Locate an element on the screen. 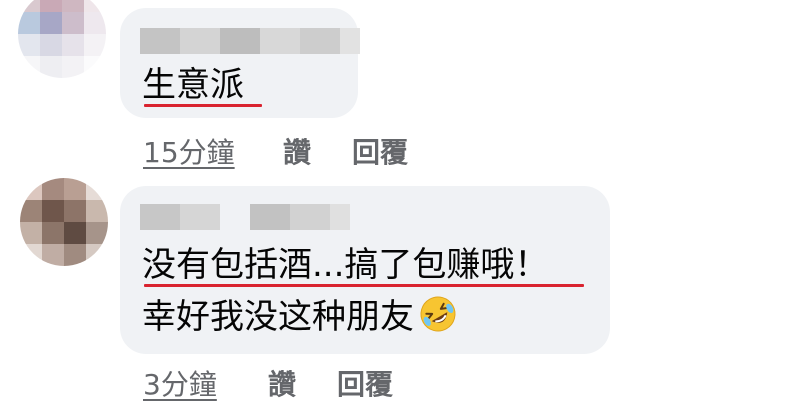 Image resolution: width=800 pixels, height=417 pixels. comment-timestamp: 15分鐘 is located at coordinates (189, 153).